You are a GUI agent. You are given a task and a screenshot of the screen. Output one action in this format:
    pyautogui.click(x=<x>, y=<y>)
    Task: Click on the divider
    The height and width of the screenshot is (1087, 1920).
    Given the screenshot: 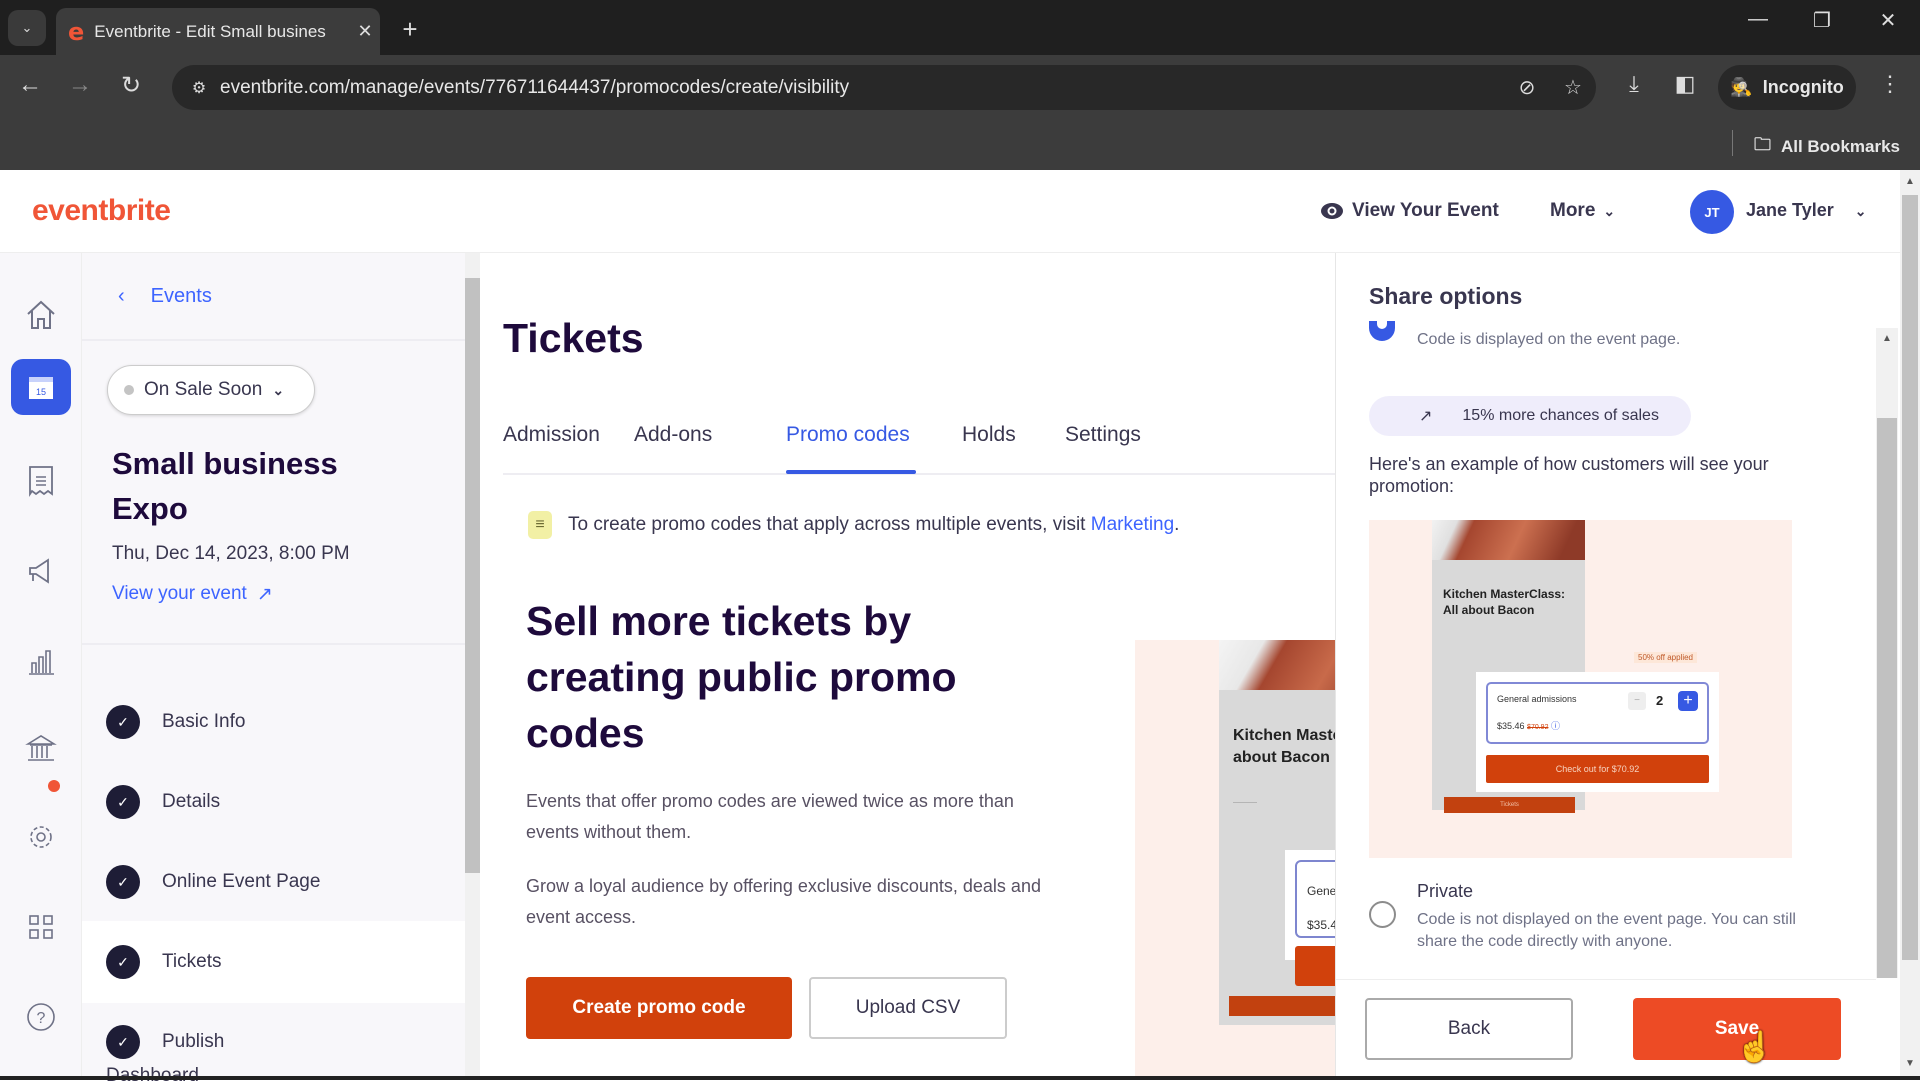 What is the action you would take?
    pyautogui.click(x=273, y=340)
    